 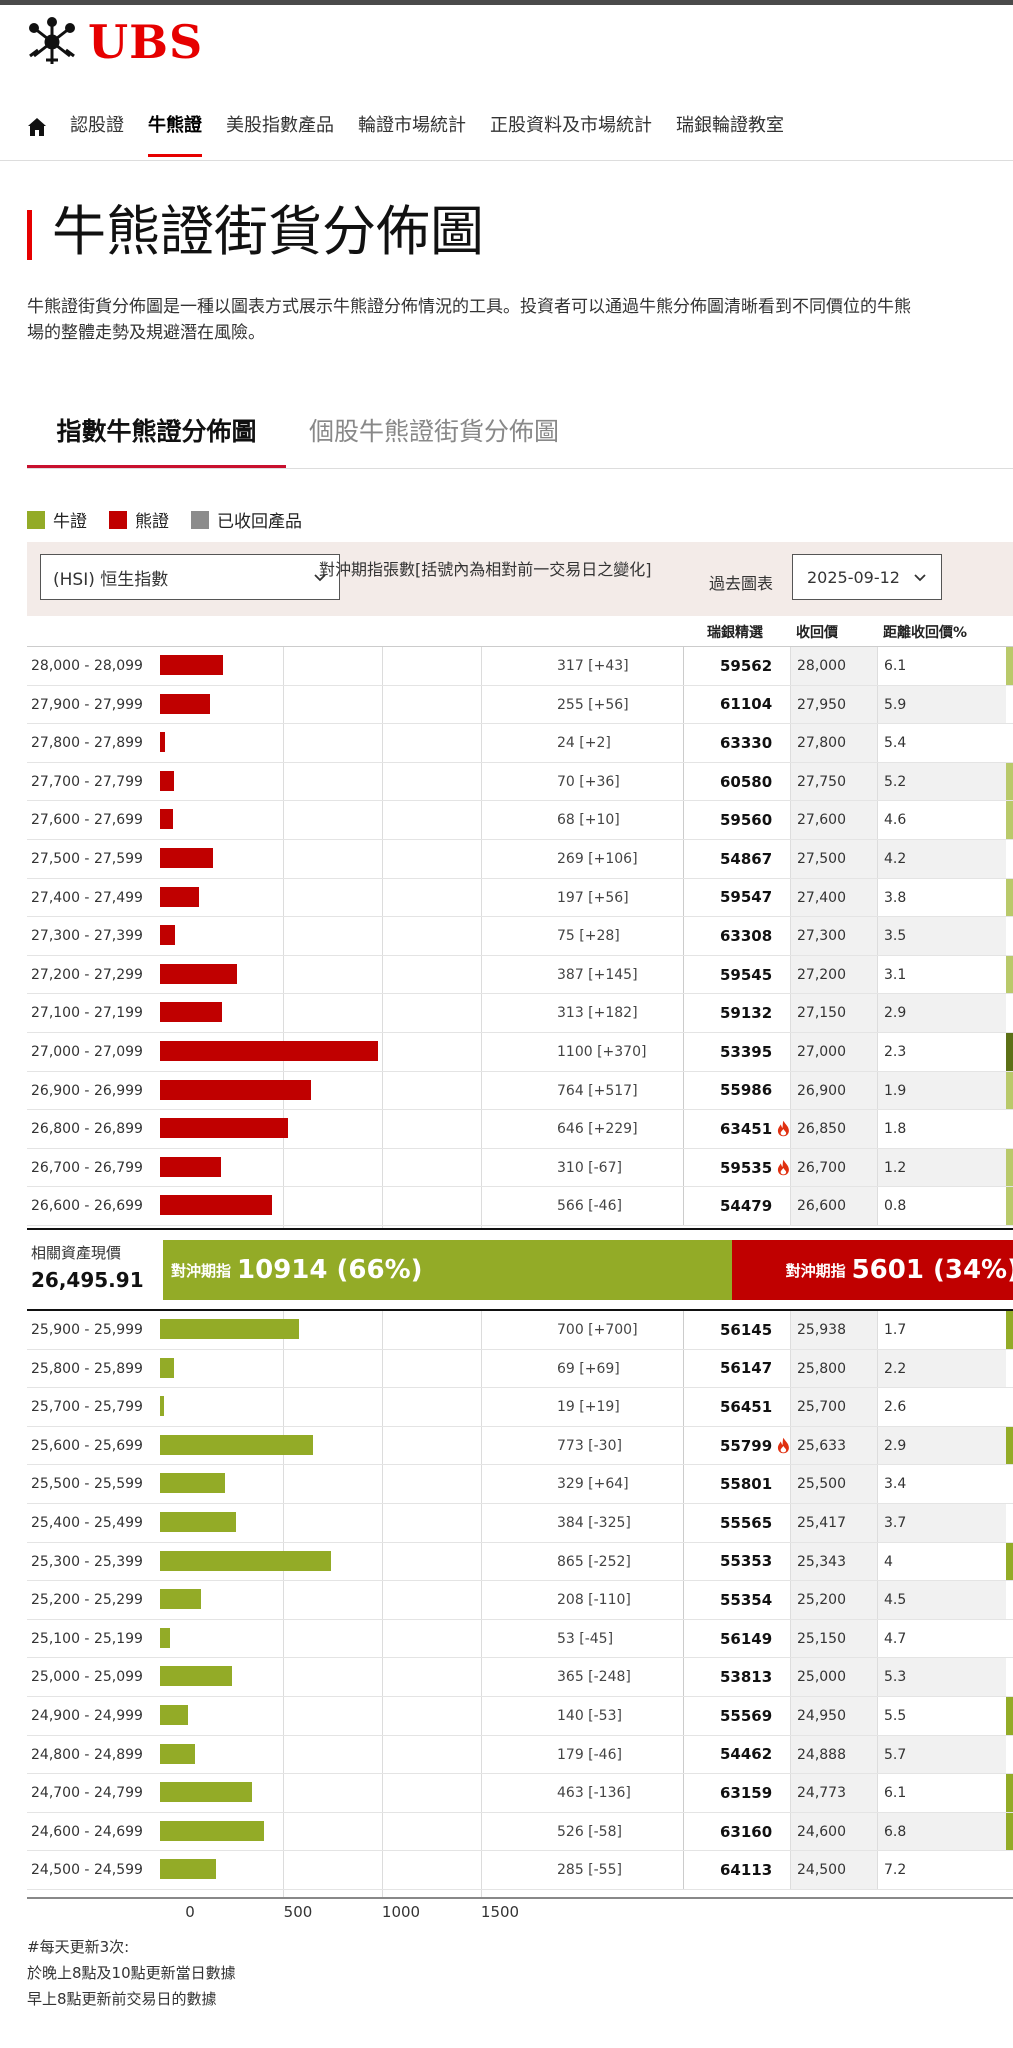 What do you see at coordinates (571, 133) in the screenshot?
I see `nav-item-stock-data: 正股資料及市場統計` at bounding box center [571, 133].